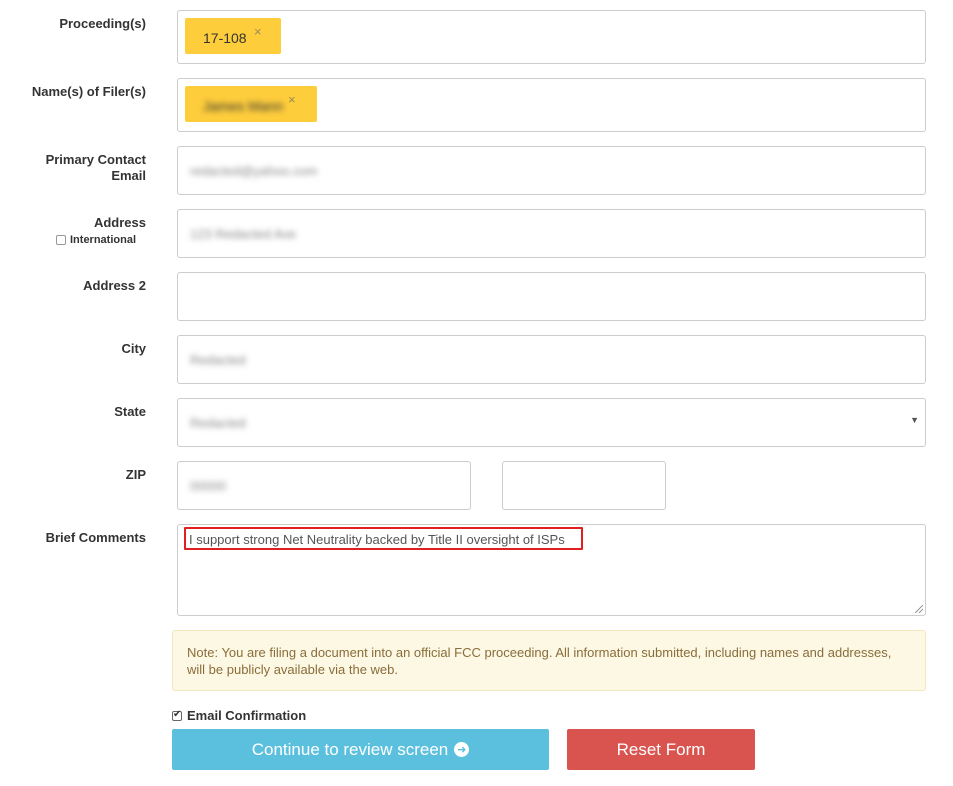 The image size is (953, 786). I want to click on city-value: Redacted, so click(218, 359).